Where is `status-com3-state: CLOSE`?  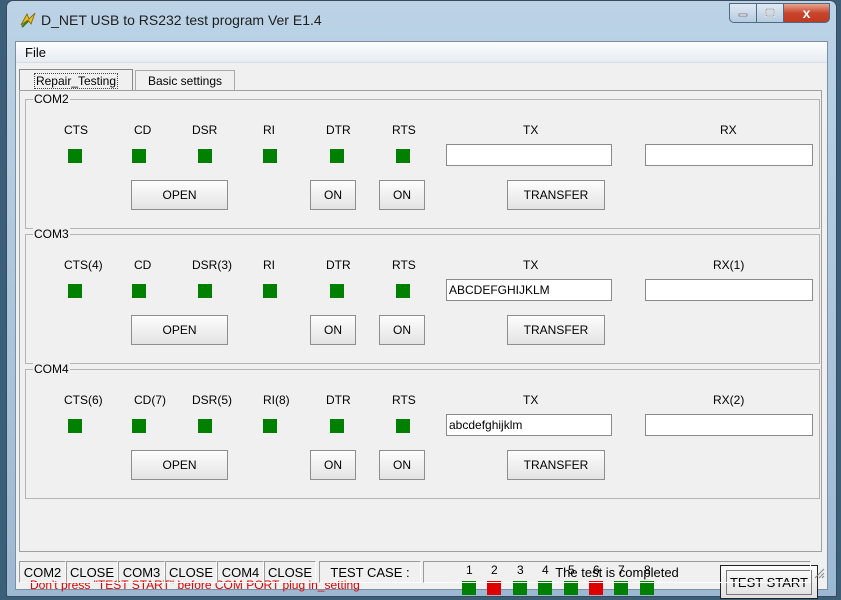
status-com3-state: CLOSE is located at coordinates (191, 572).